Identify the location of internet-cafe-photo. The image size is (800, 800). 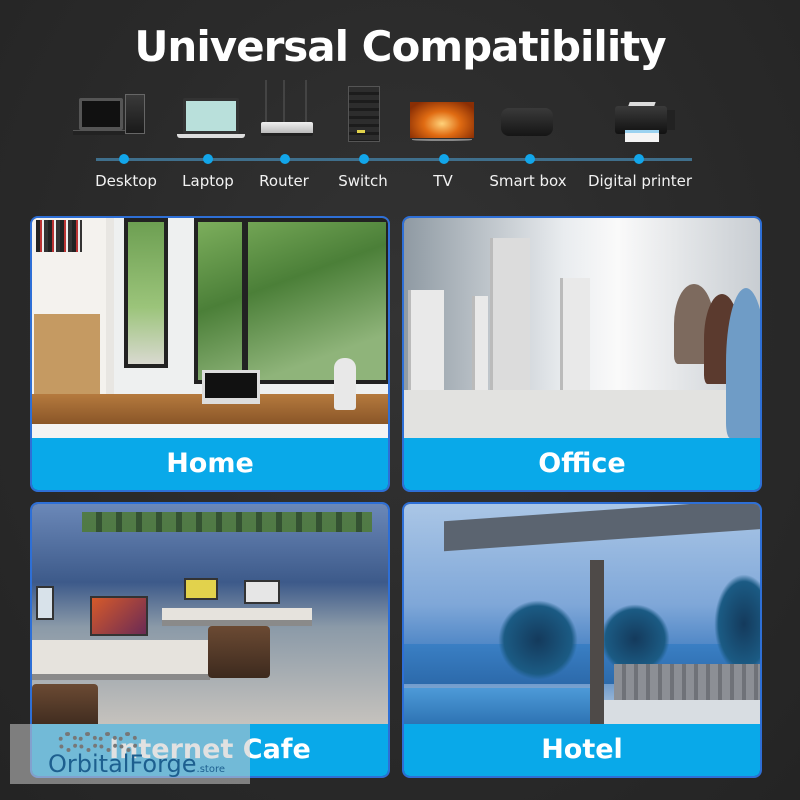
(210, 616).